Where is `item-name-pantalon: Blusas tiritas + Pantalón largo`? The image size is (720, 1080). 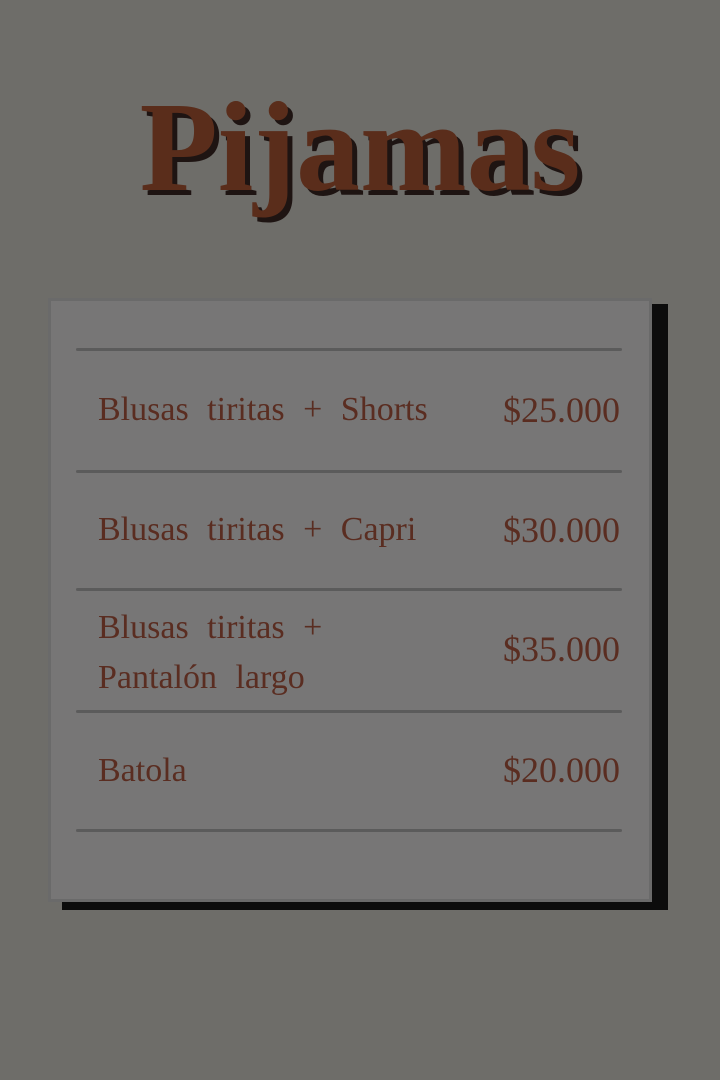 item-name-pantalon: Blusas tiritas + Pantalón largo is located at coordinates (210, 652).